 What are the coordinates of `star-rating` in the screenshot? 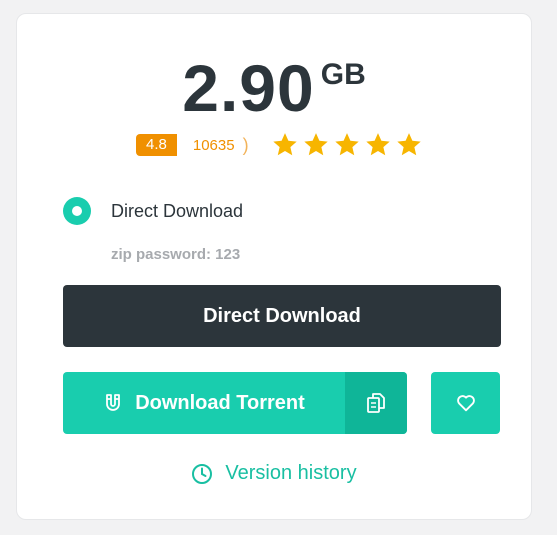 It's located at (347, 145).